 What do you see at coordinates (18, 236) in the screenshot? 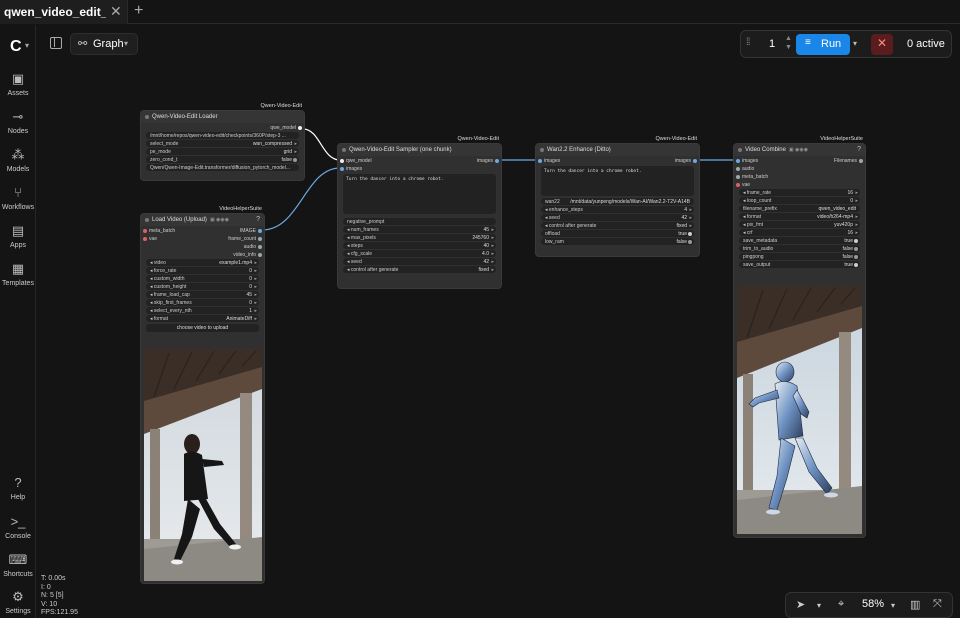
I see `sidebar-item-apps: ▤ Apps` at bounding box center [18, 236].